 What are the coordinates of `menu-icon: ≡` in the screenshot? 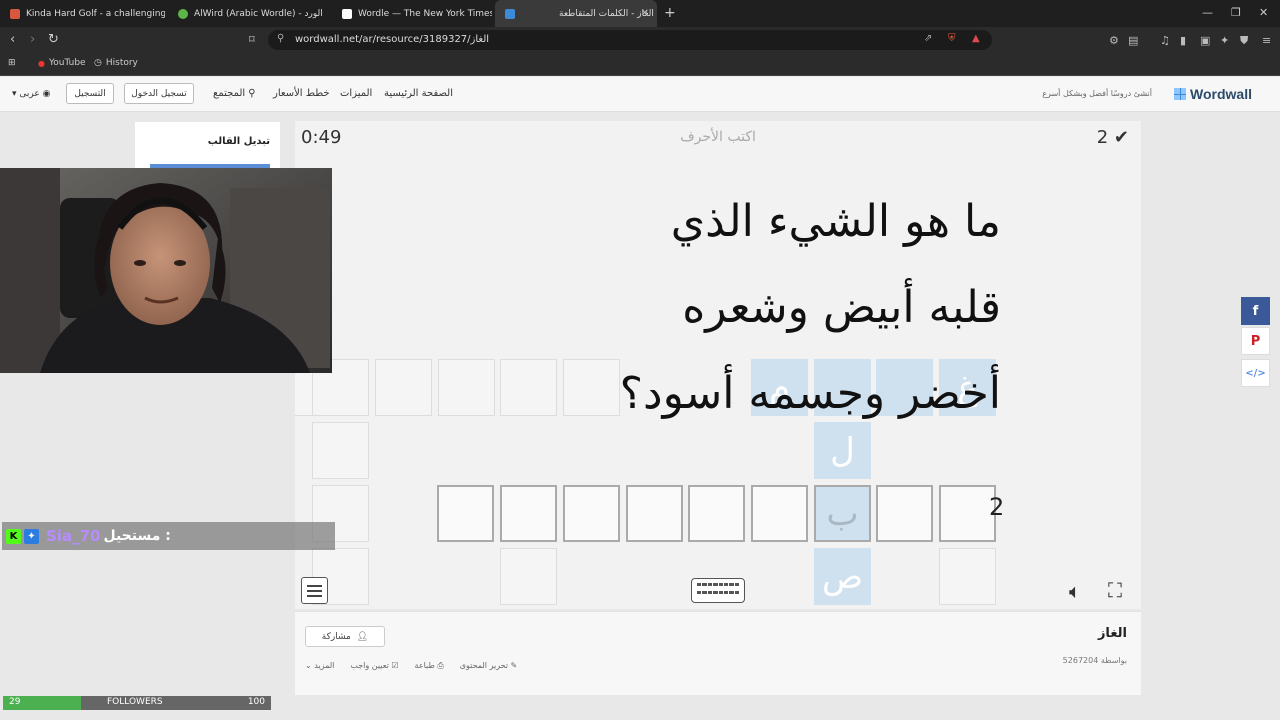 It's located at (1266, 40).